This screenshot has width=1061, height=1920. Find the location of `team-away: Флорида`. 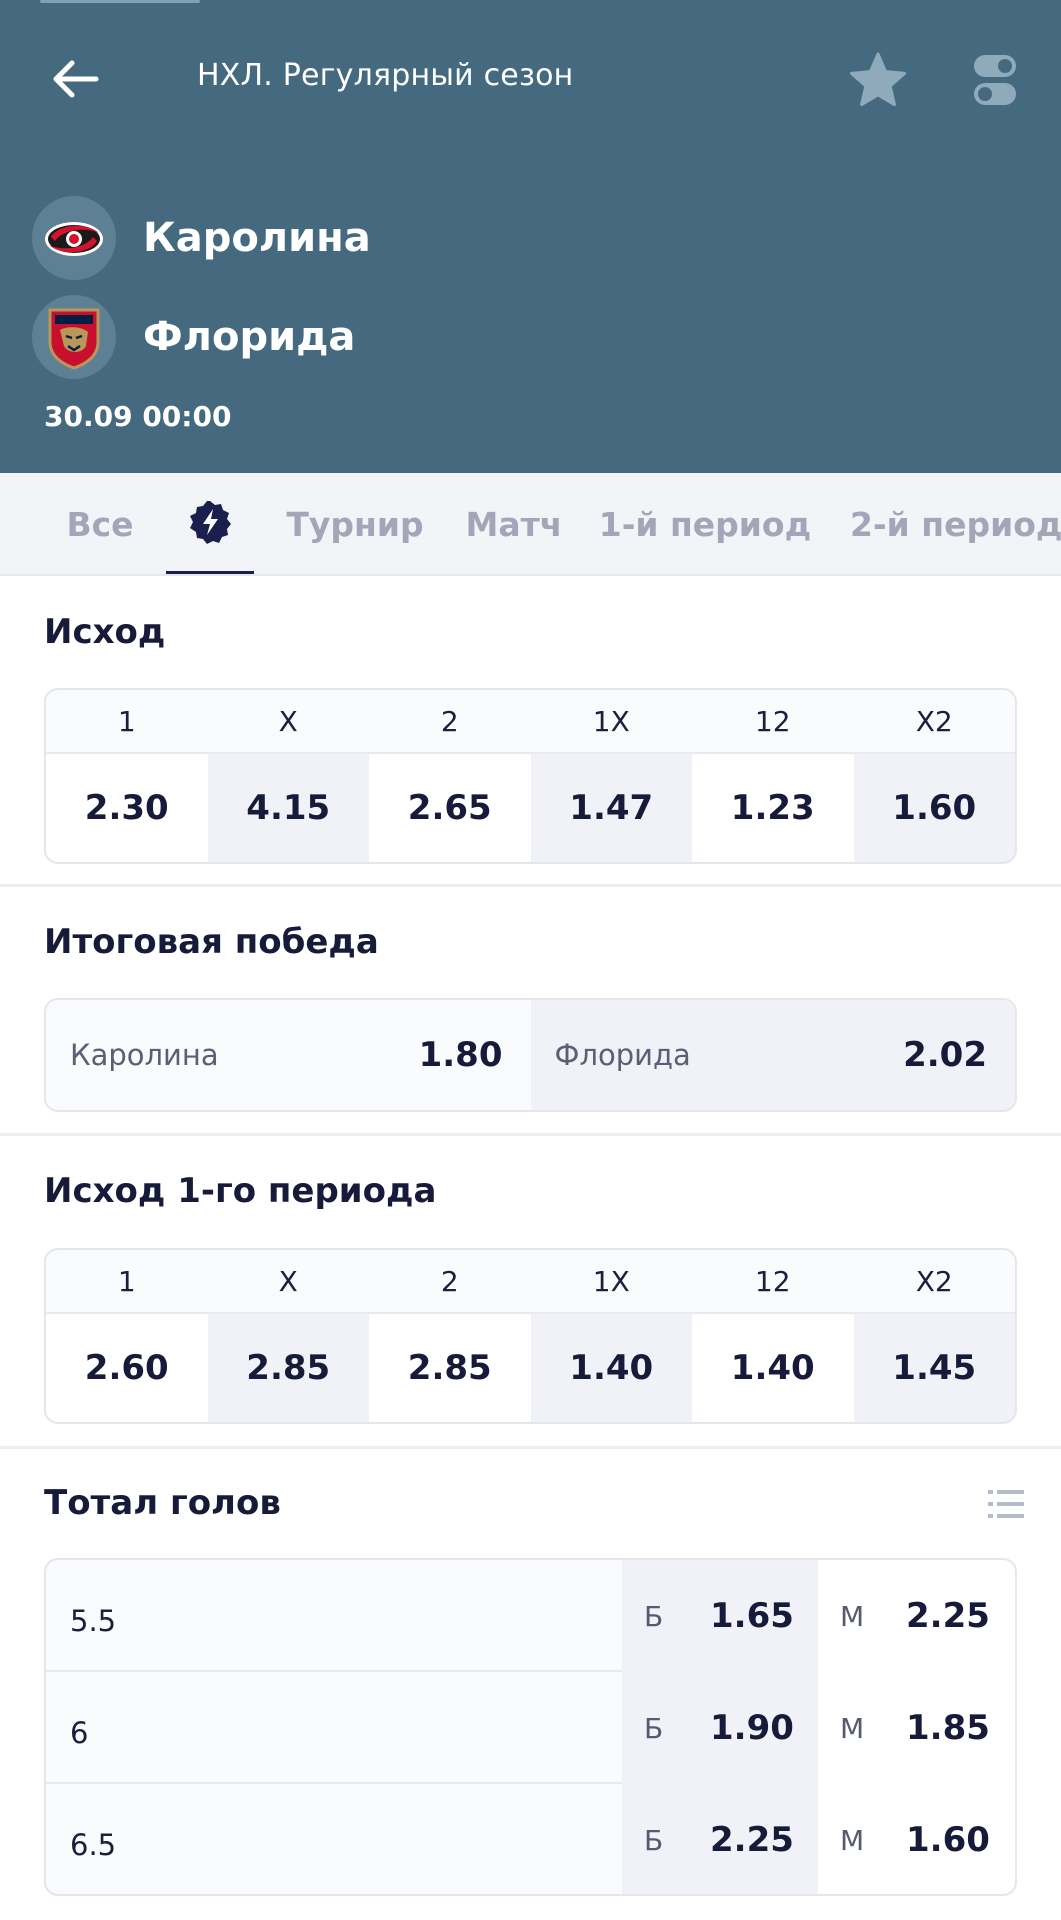

team-away: Флорида is located at coordinates (193, 337).